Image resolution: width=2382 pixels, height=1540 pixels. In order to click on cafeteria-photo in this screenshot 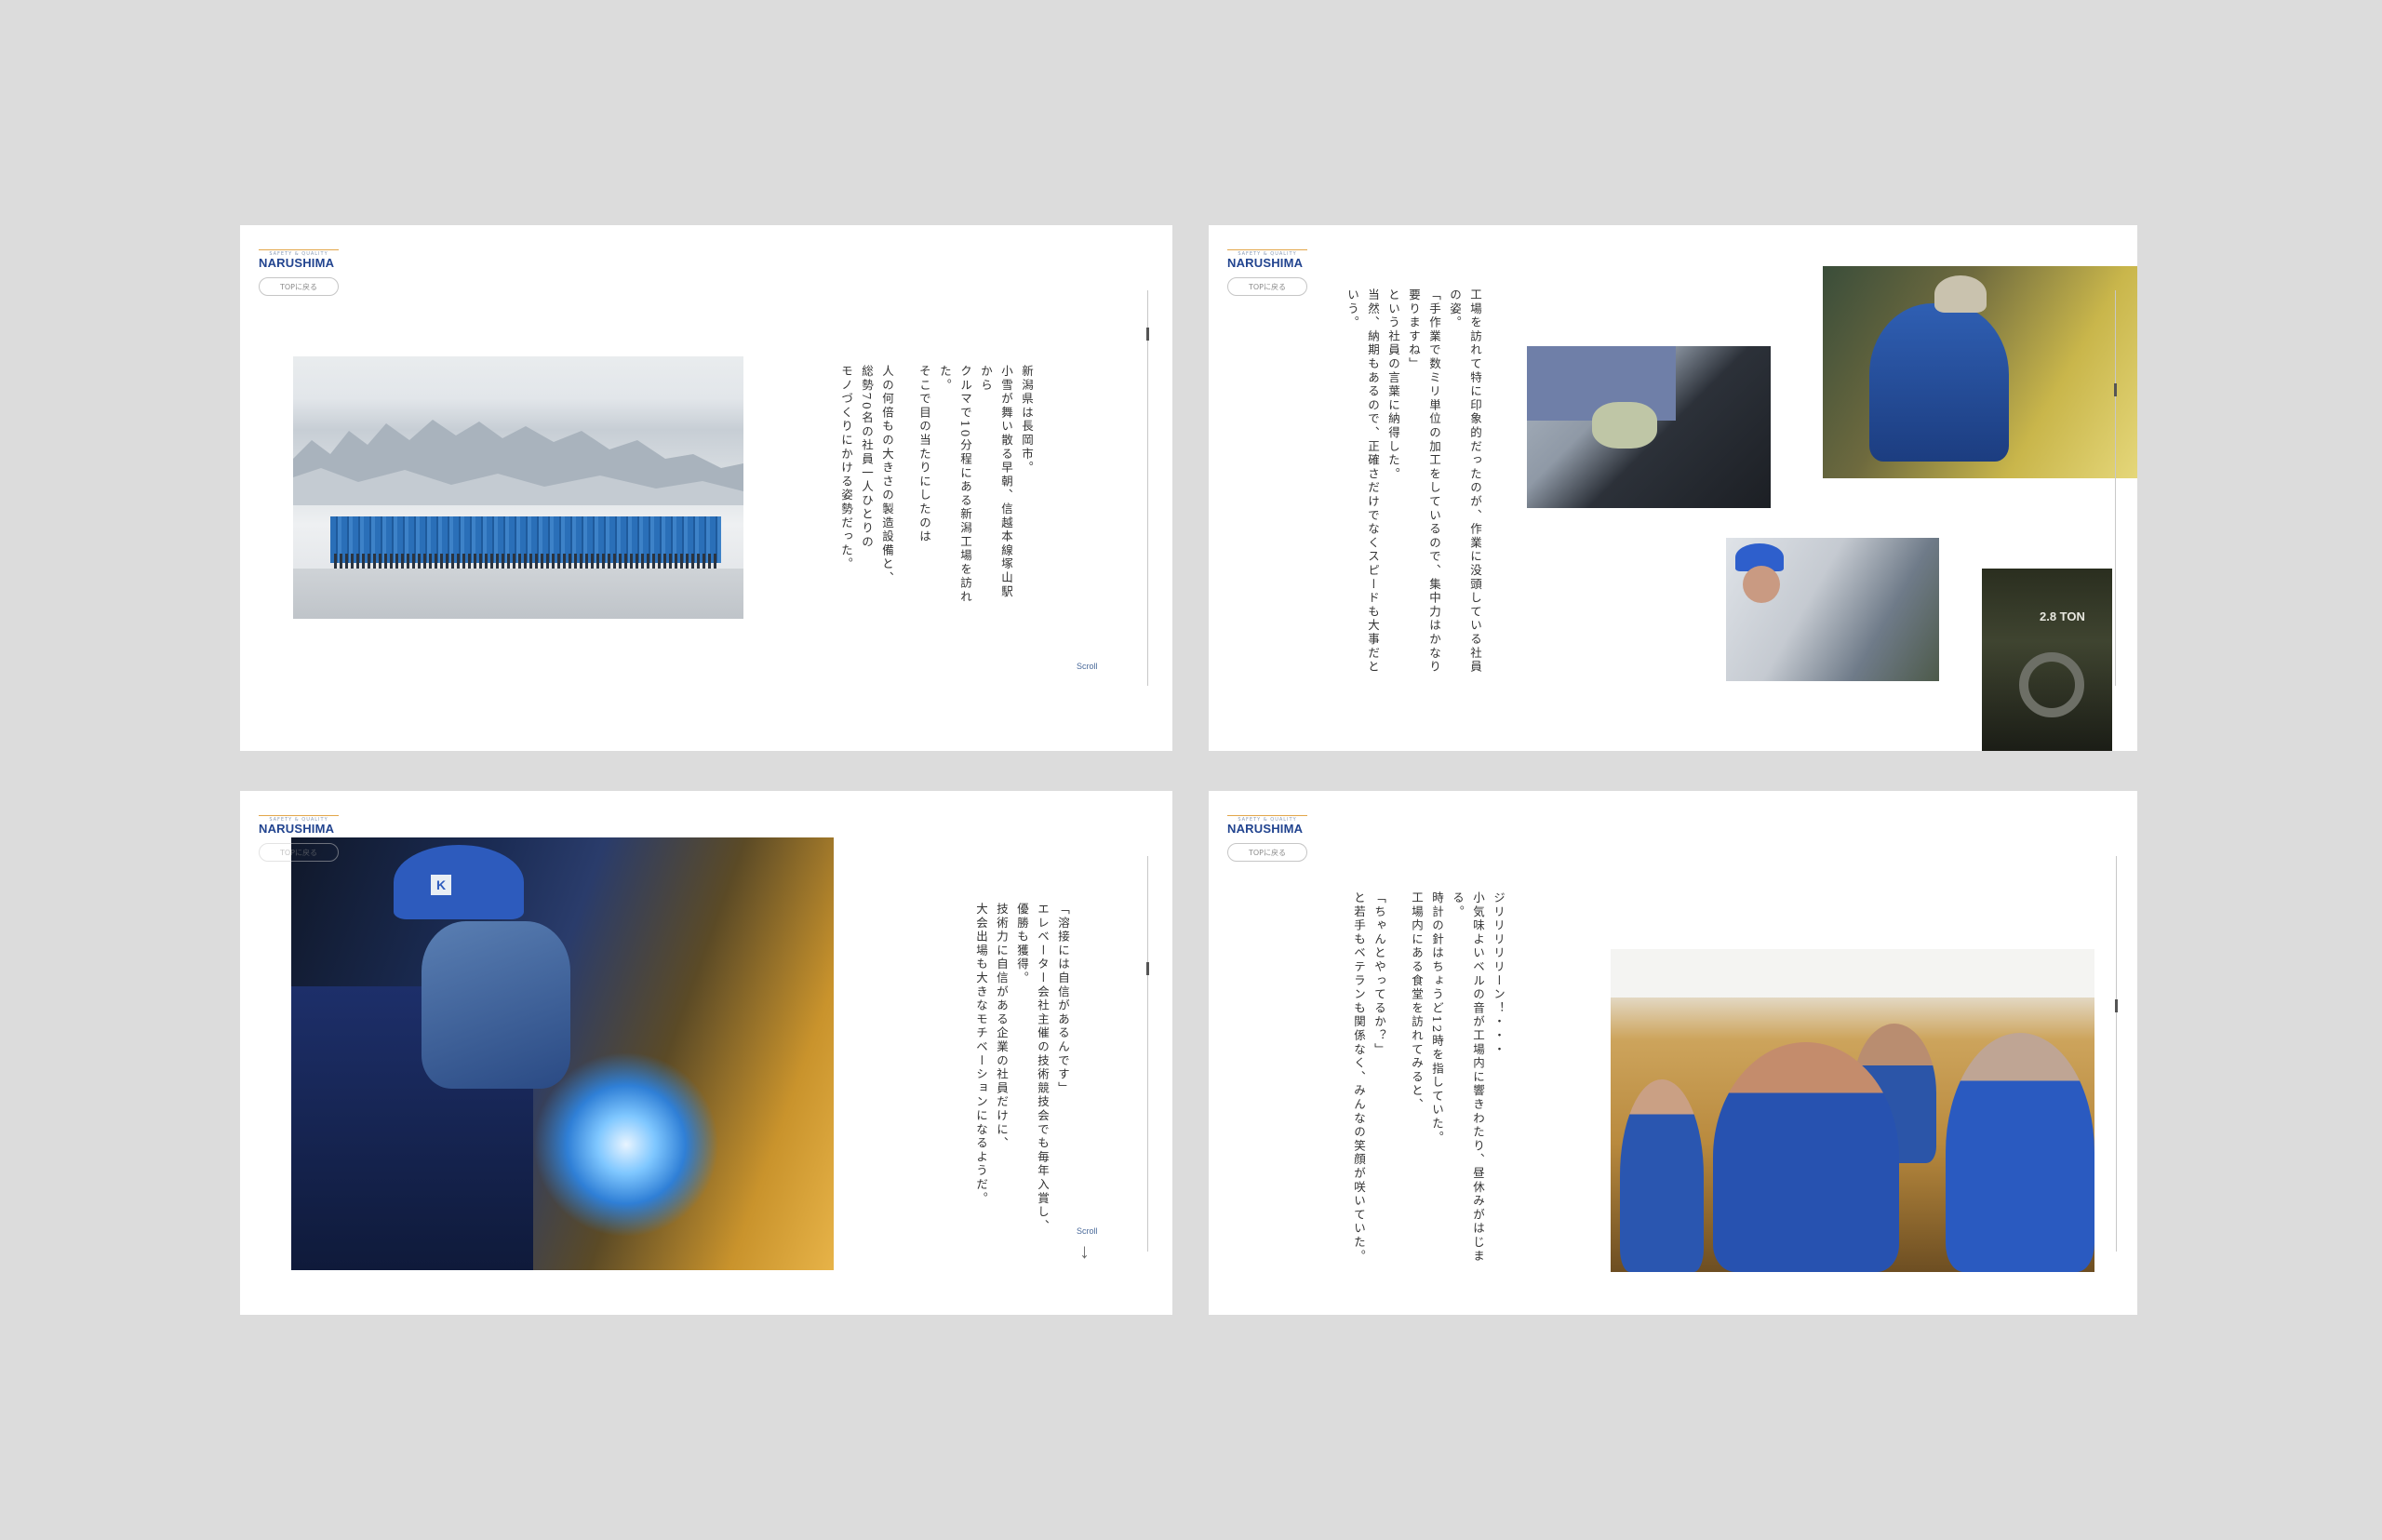, I will do `click(1852, 1110)`.